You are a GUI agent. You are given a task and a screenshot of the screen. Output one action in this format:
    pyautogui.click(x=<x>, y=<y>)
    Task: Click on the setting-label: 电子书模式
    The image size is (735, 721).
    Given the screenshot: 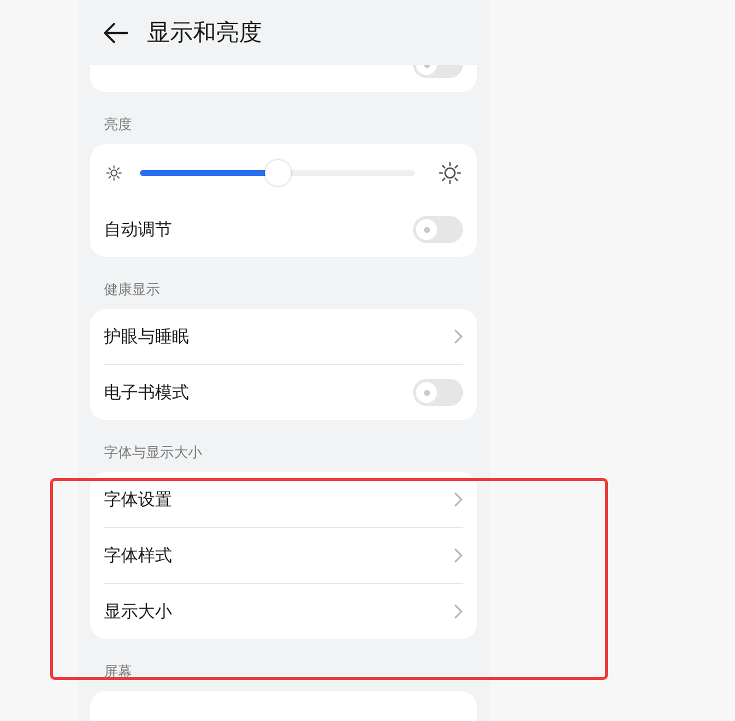 What is the action you would take?
    pyautogui.click(x=146, y=393)
    